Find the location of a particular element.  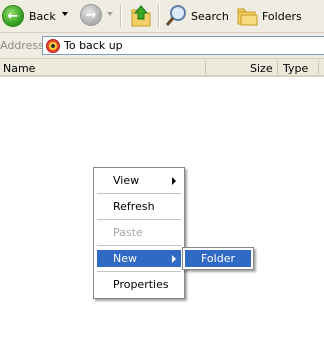

backup-folder-icon is located at coordinates (53, 45).